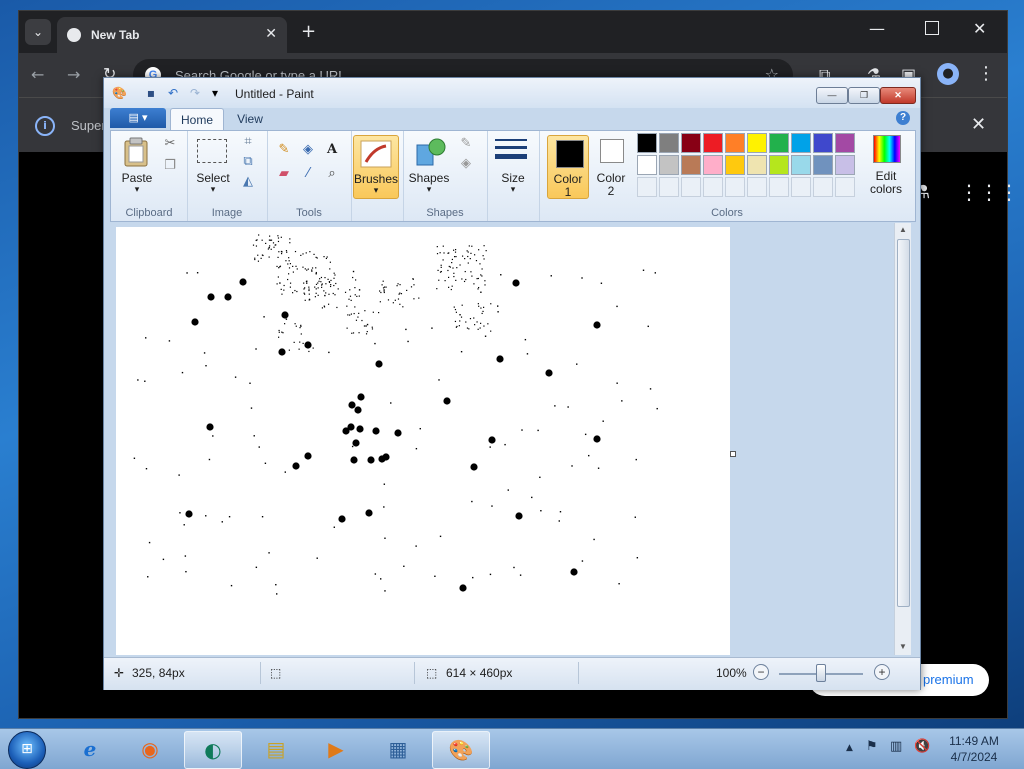 The width and height of the screenshot is (1024, 769). What do you see at coordinates (948, 74) in the screenshot?
I see `profile-avatar-icon: ●` at bounding box center [948, 74].